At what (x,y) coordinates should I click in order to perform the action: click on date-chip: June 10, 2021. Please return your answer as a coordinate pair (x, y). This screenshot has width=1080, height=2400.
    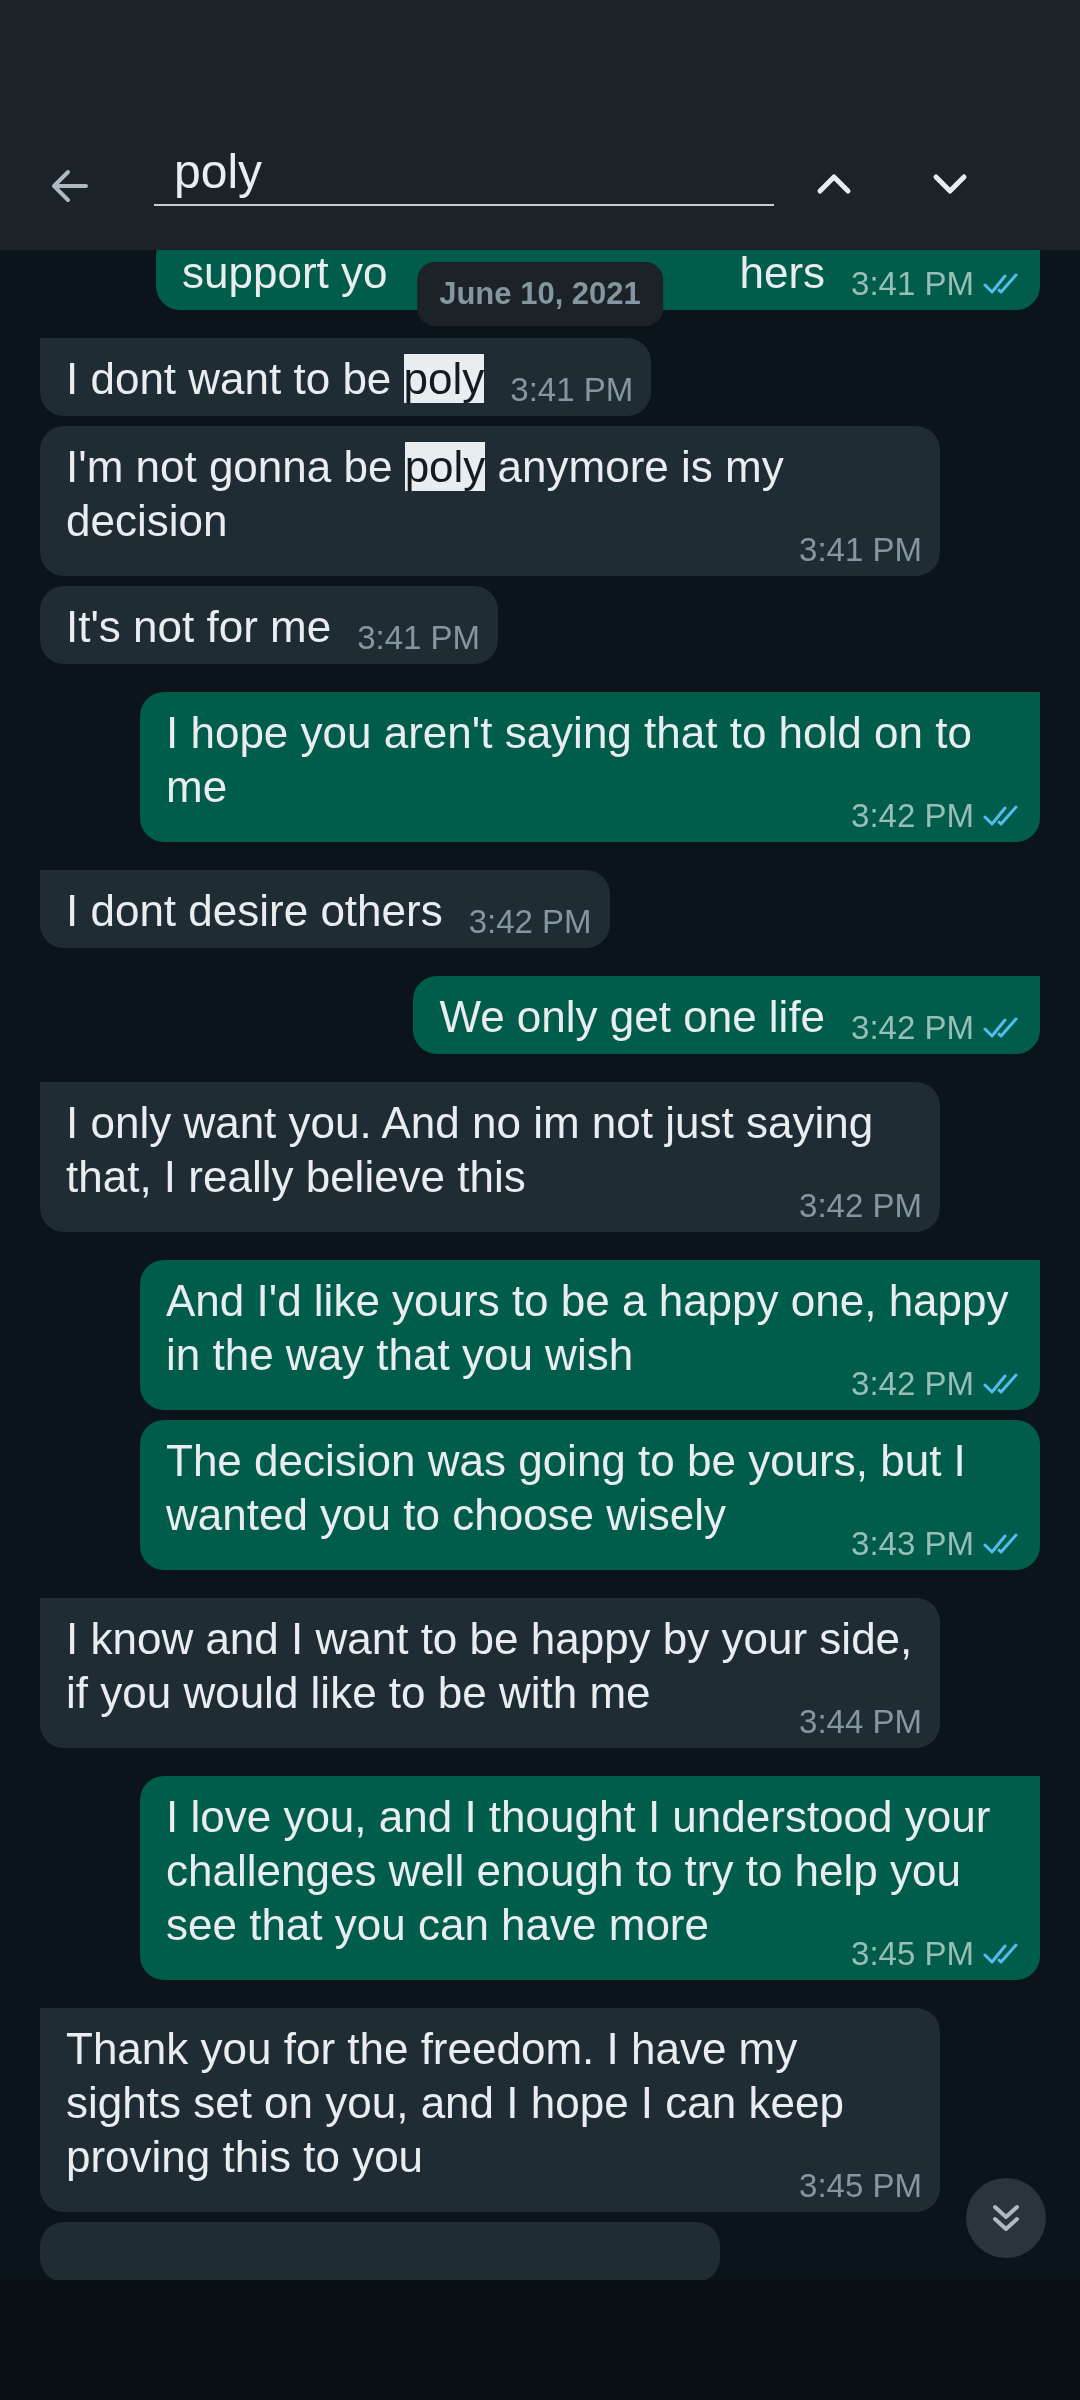
    Looking at the image, I should click on (540, 294).